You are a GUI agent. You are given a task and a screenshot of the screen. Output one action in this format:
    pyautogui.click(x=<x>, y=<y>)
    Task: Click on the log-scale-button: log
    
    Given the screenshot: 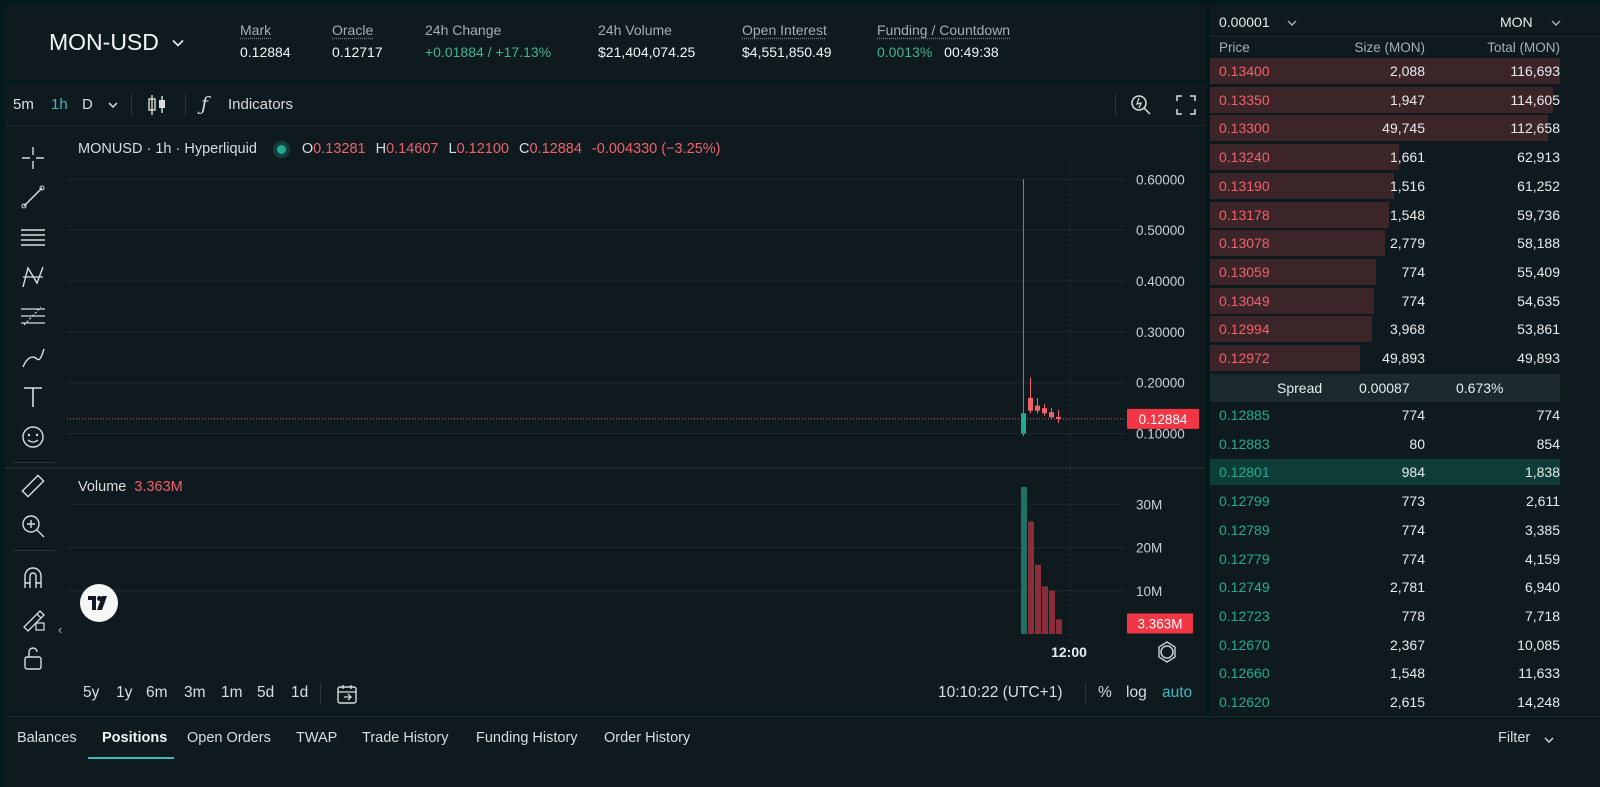 What is the action you would take?
    pyautogui.click(x=1136, y=693)
    